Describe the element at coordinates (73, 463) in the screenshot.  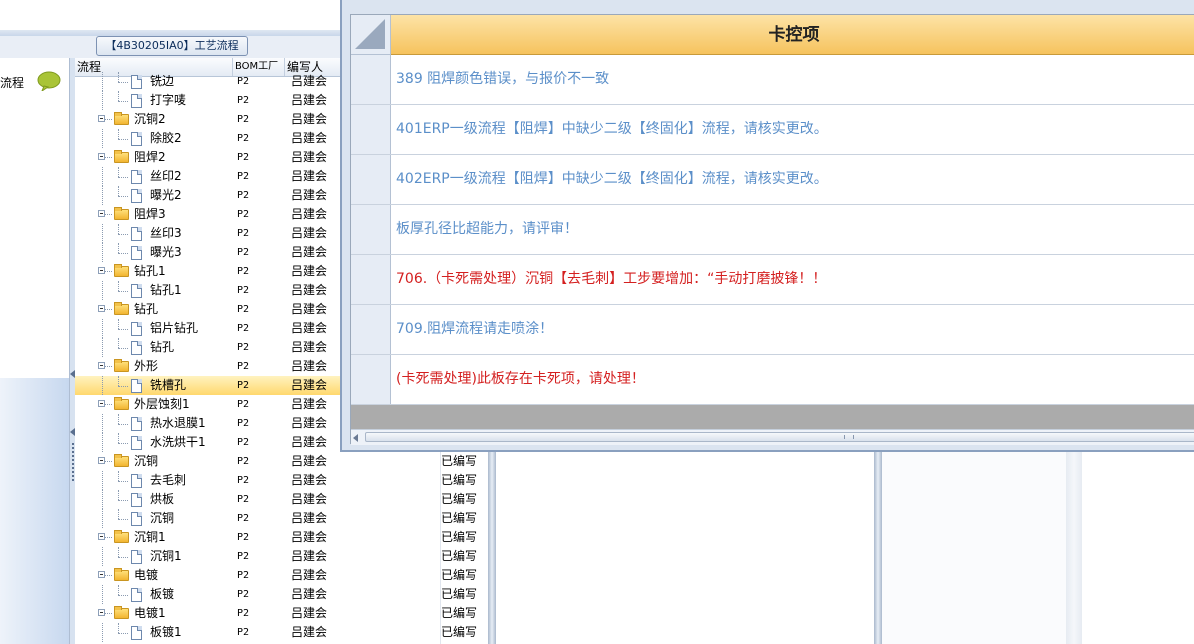
I see `splitter-grip` at that location.